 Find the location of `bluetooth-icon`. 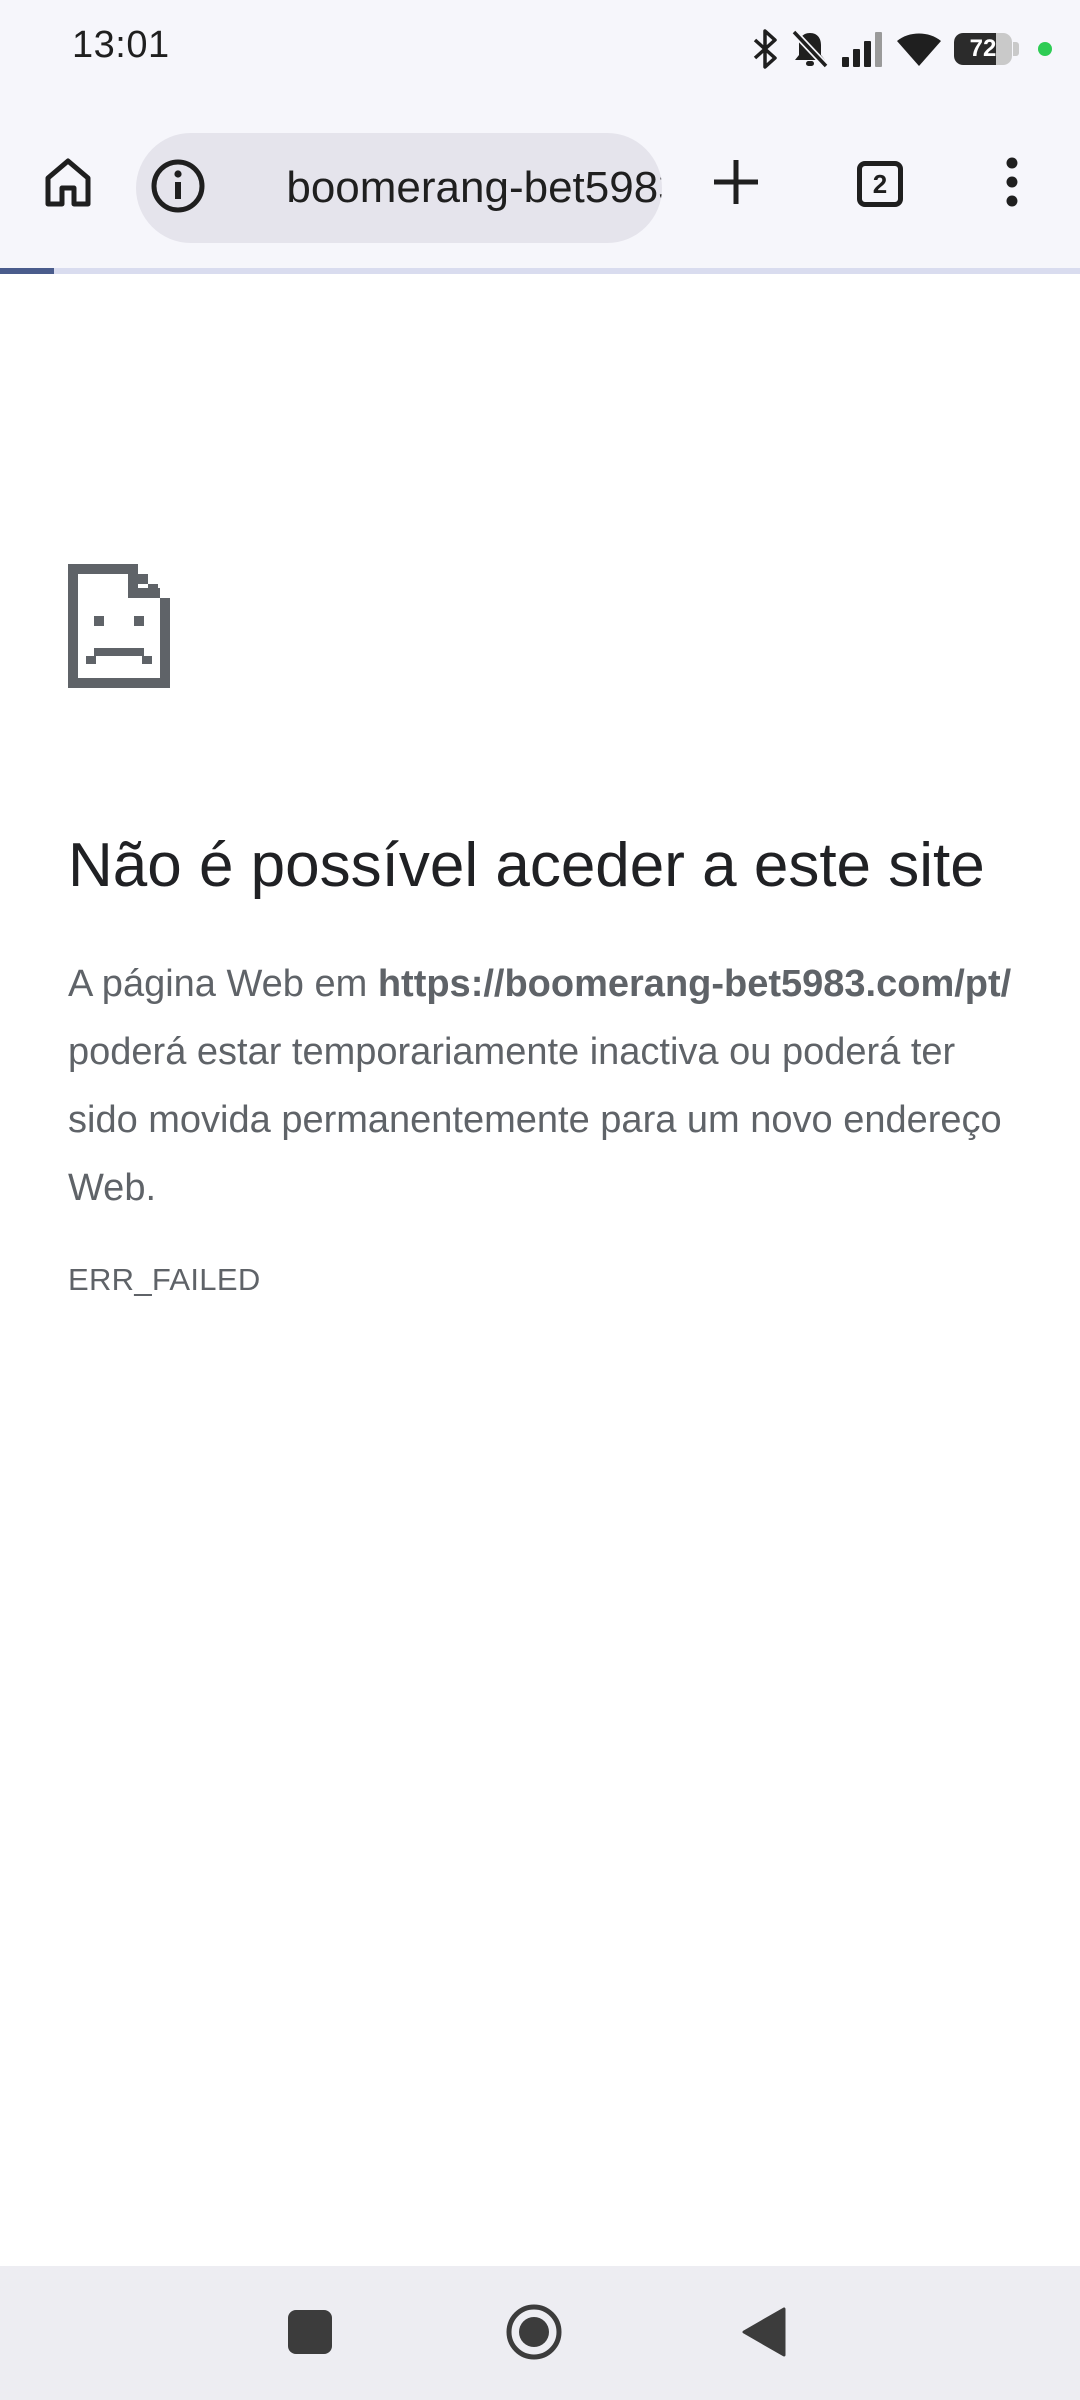

bluetooth-icon is located at coordinates (765, 49).